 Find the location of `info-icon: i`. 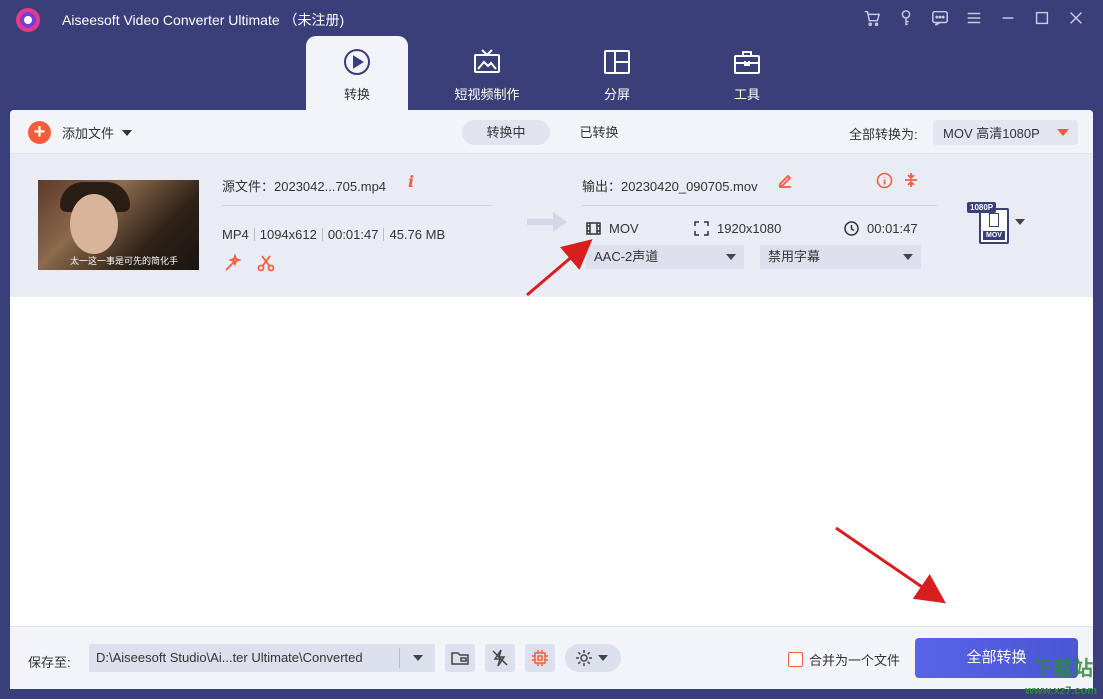

info-icon: i is located at coordinates (411, 181).